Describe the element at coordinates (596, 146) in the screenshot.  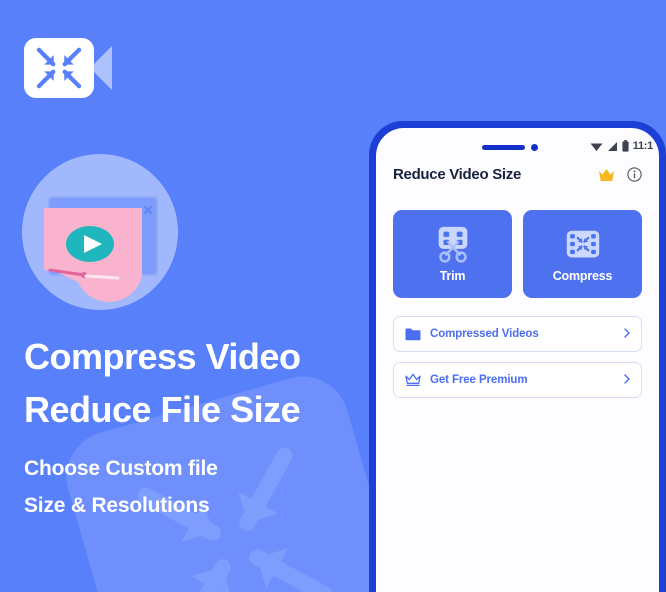
I see `wifi-icon` at that location.